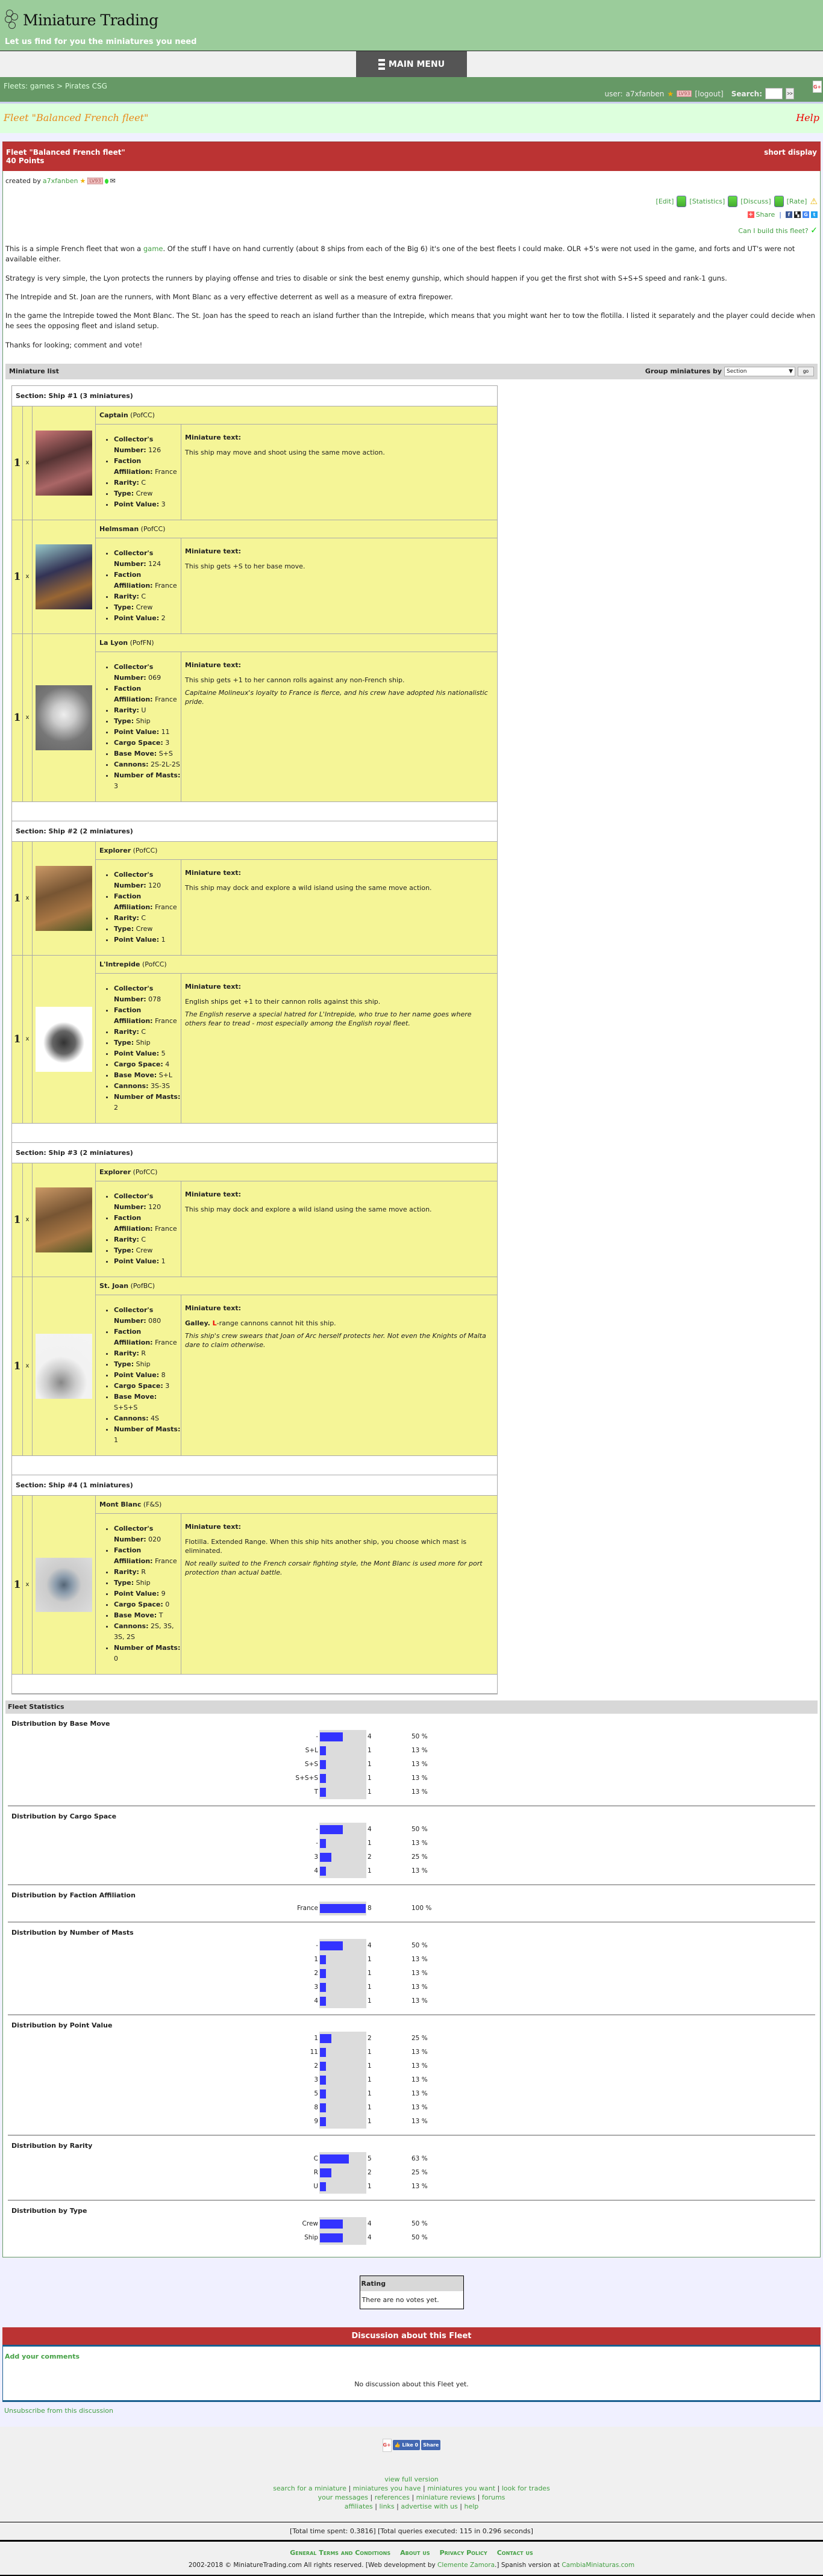  I want to click on lintrepide-ship-image, so click(64, 1039).